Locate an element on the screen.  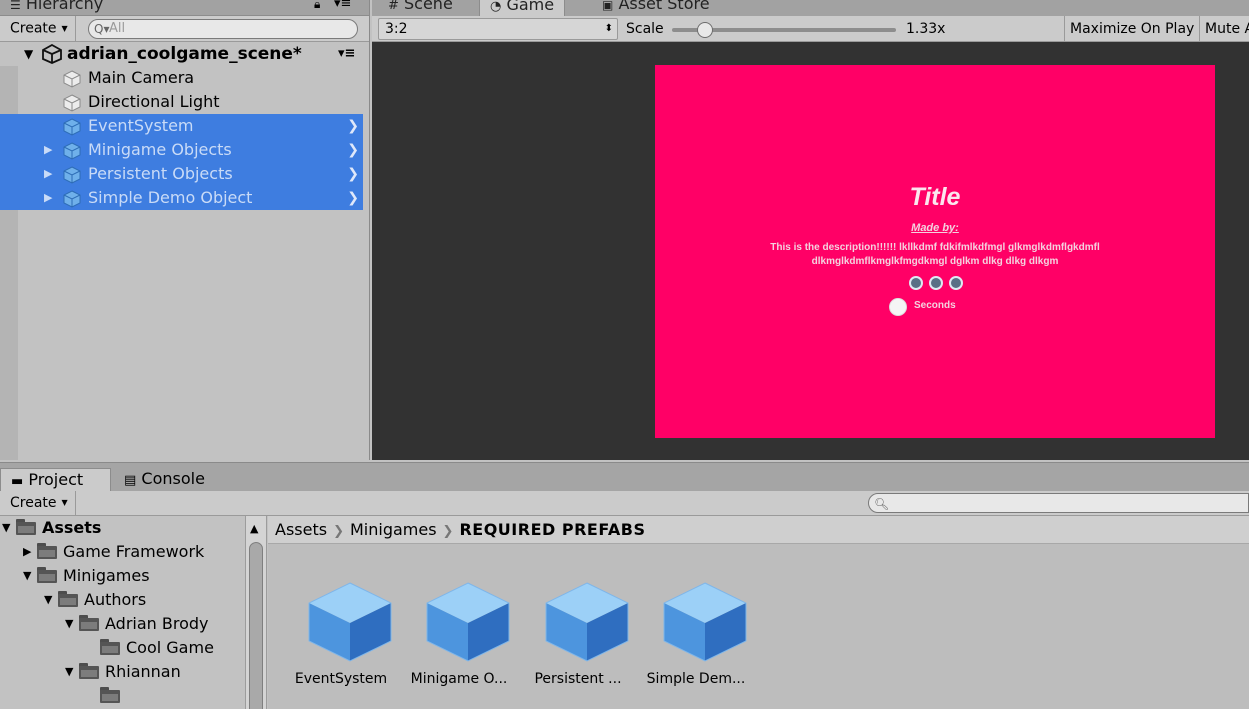
scale-value: 1.33x is located at coordinates (926, 29).